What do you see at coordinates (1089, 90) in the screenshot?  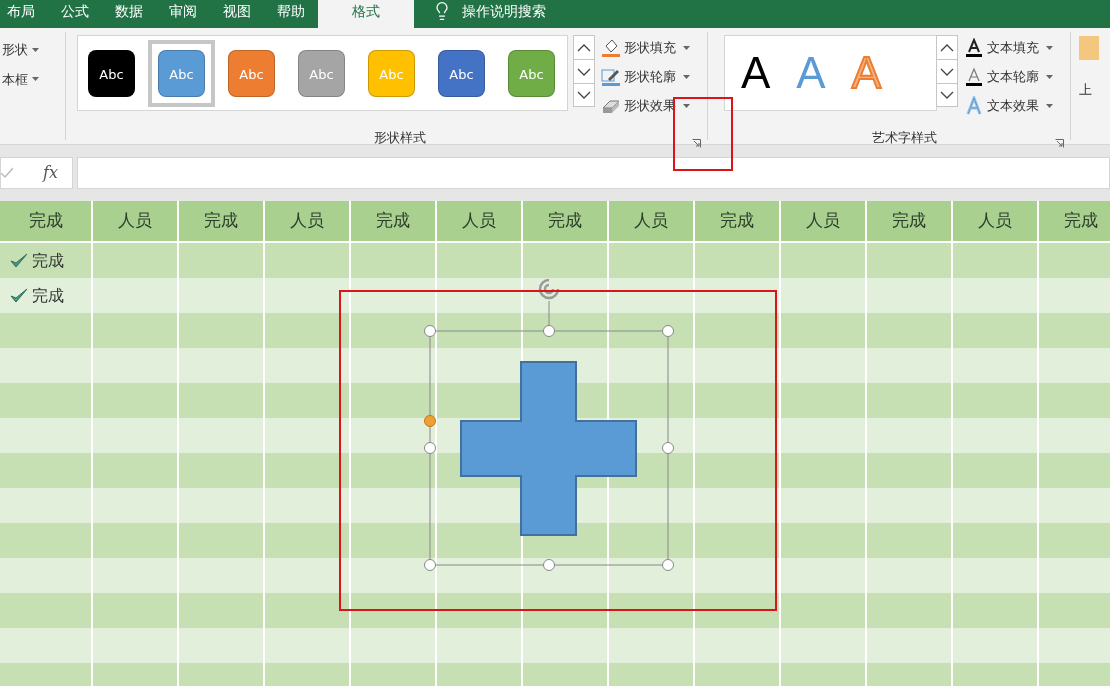 I see `ribbon-button-label: 上` at bounding box center [1089, 90].